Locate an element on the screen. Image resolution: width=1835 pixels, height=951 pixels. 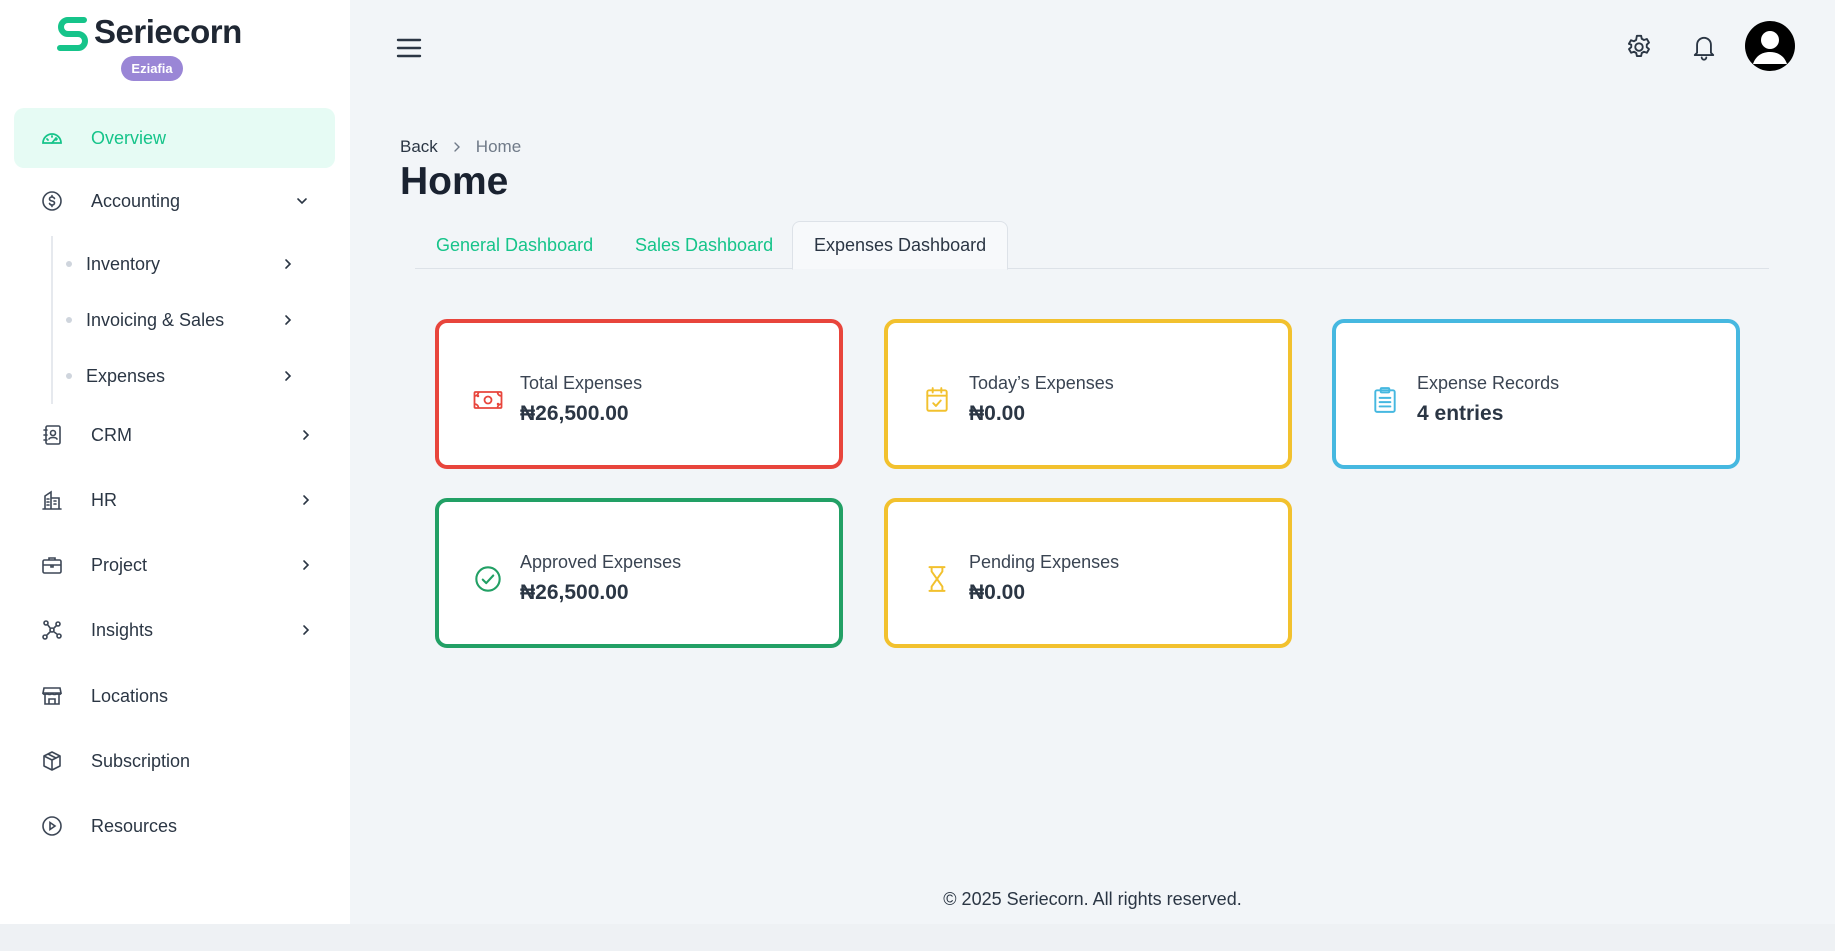
sidebar-item-crm: CRM is located at coordinates (174, 435).